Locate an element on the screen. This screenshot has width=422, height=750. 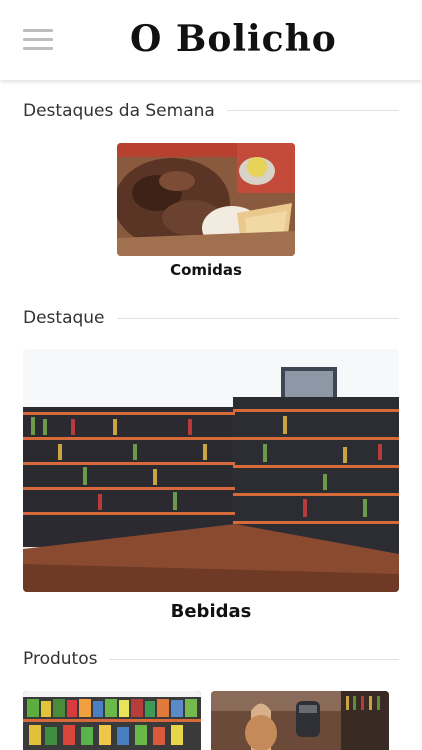
product-shelf-photo is located at coordinates (112, 720).